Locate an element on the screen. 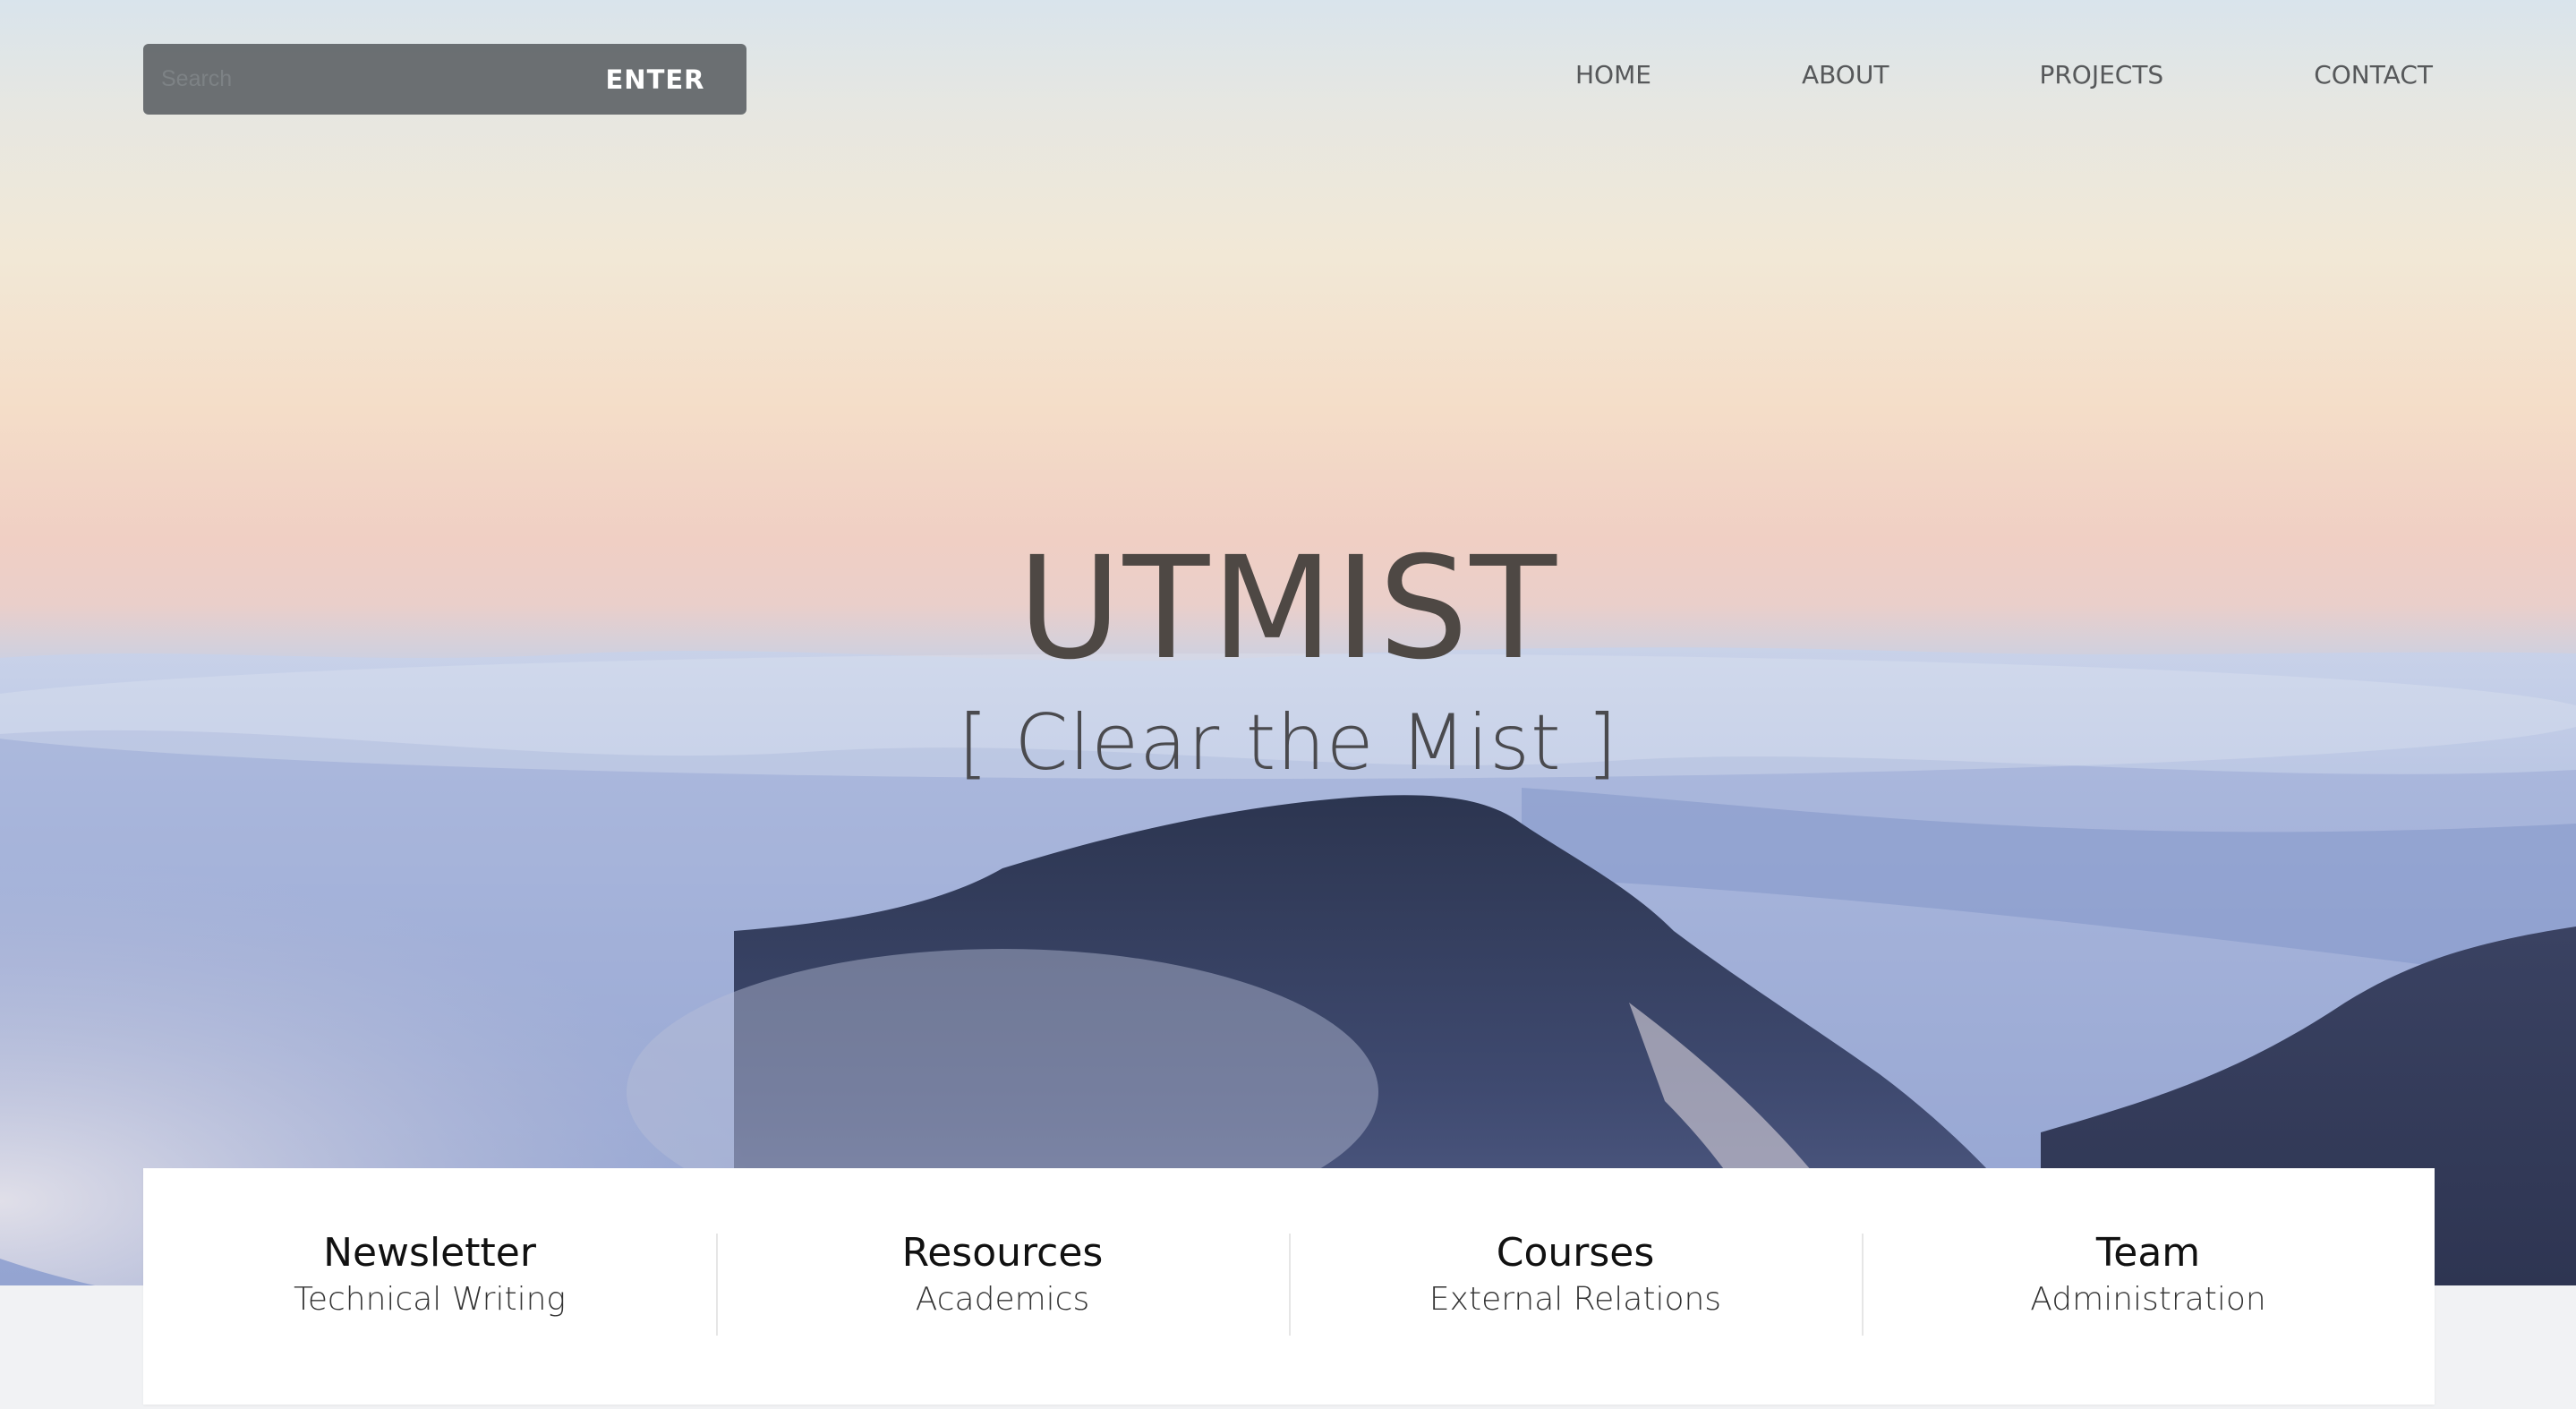 The height and width of the screenshot is (1409, 2576). card-subtitle: Technical Writing is located at coordinates (430, 1299).